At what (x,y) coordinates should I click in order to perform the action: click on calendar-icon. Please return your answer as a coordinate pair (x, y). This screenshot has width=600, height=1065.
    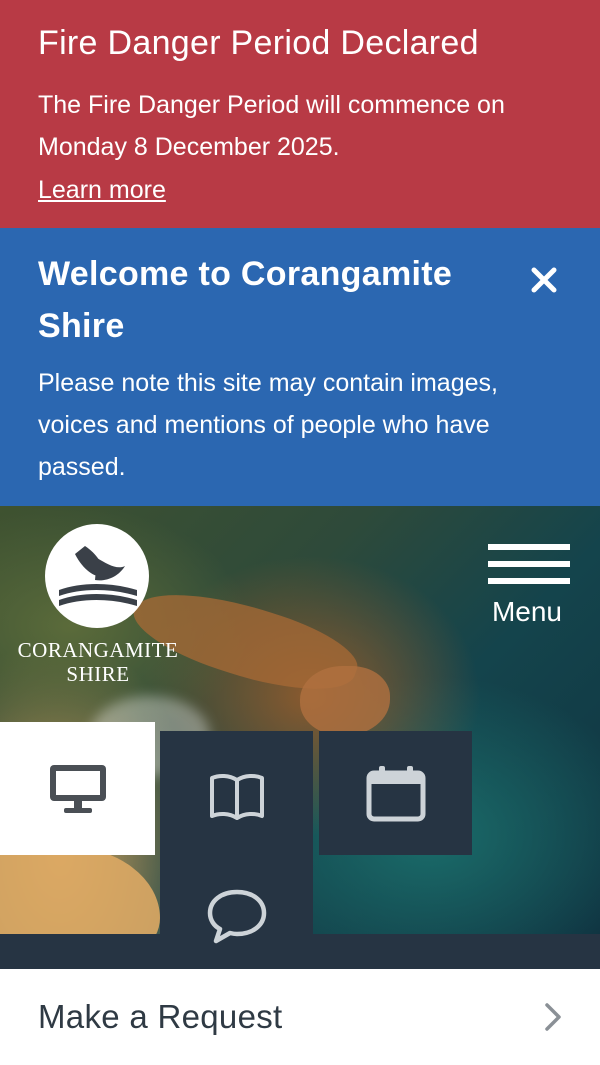
    Looking at the image, I should click on (395, 794).